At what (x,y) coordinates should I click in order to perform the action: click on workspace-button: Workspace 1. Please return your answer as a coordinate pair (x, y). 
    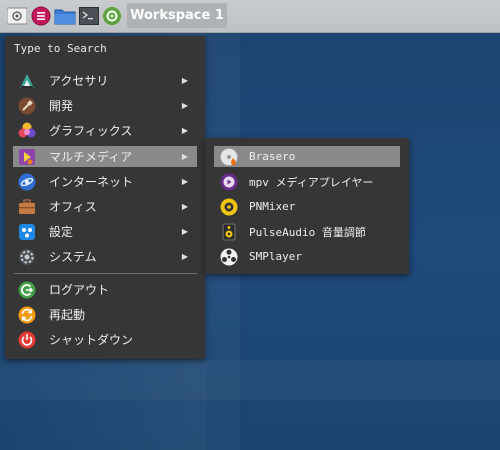
    Looking at the image, I should click on (177, 15).